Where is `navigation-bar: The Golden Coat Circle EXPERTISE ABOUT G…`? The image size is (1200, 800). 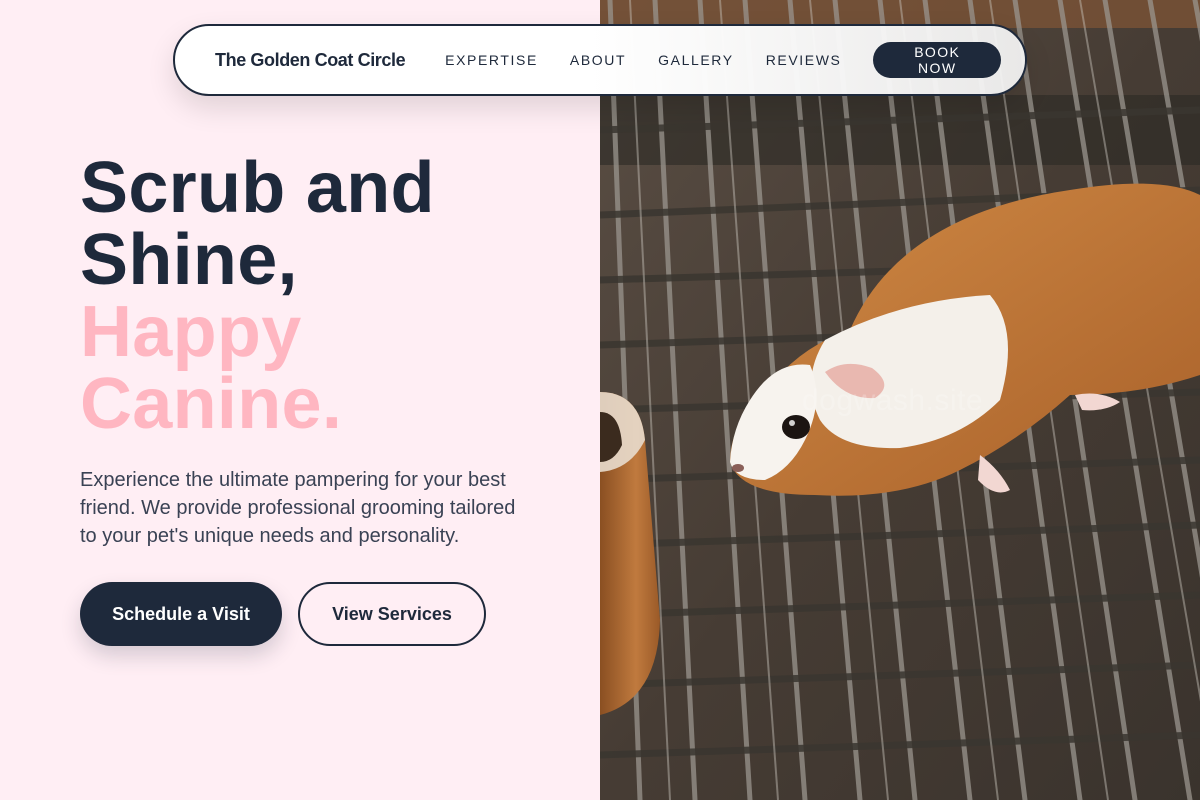 navigation-bar: The Golden Coat Circle EXPERTISE ABOUT G… is located at coordinates (600, 60).